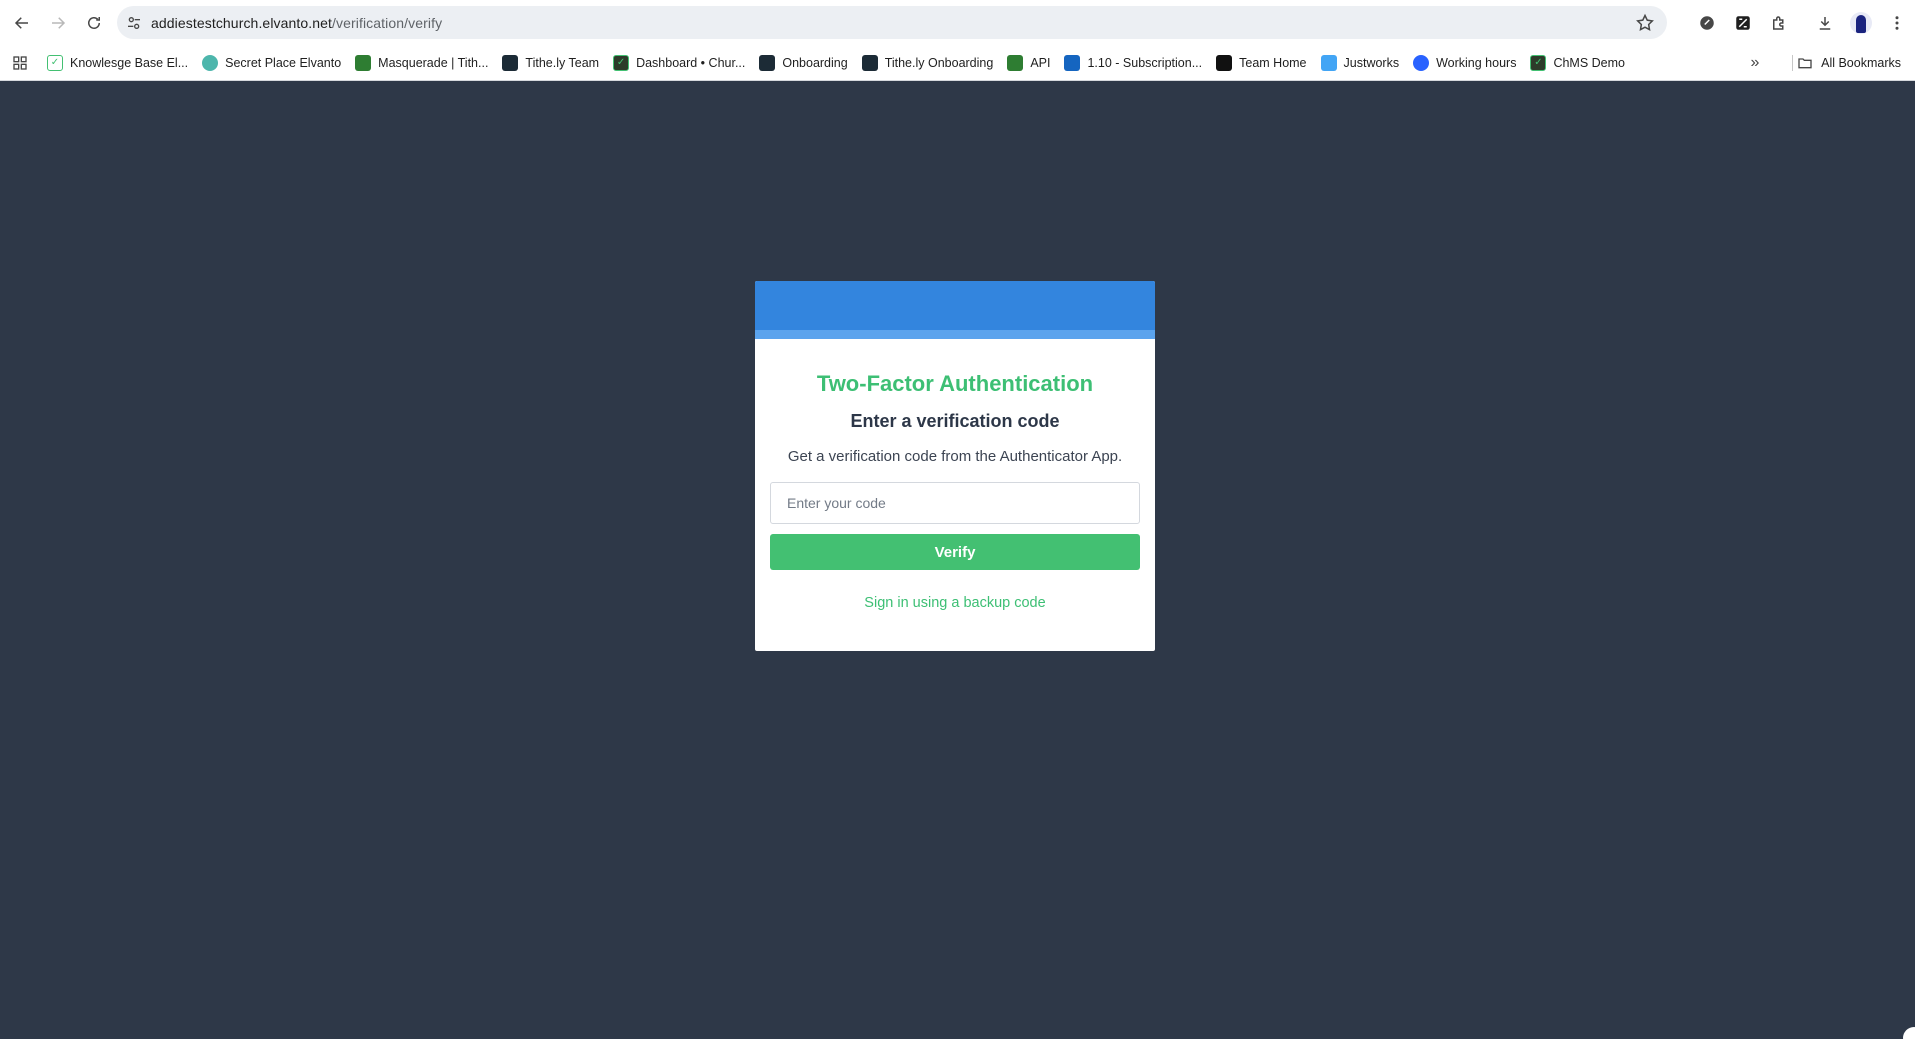 Image resolution: width=1915 pixels, height=1039 pixels. I want to click on smiley-icon, so click(210, 62).